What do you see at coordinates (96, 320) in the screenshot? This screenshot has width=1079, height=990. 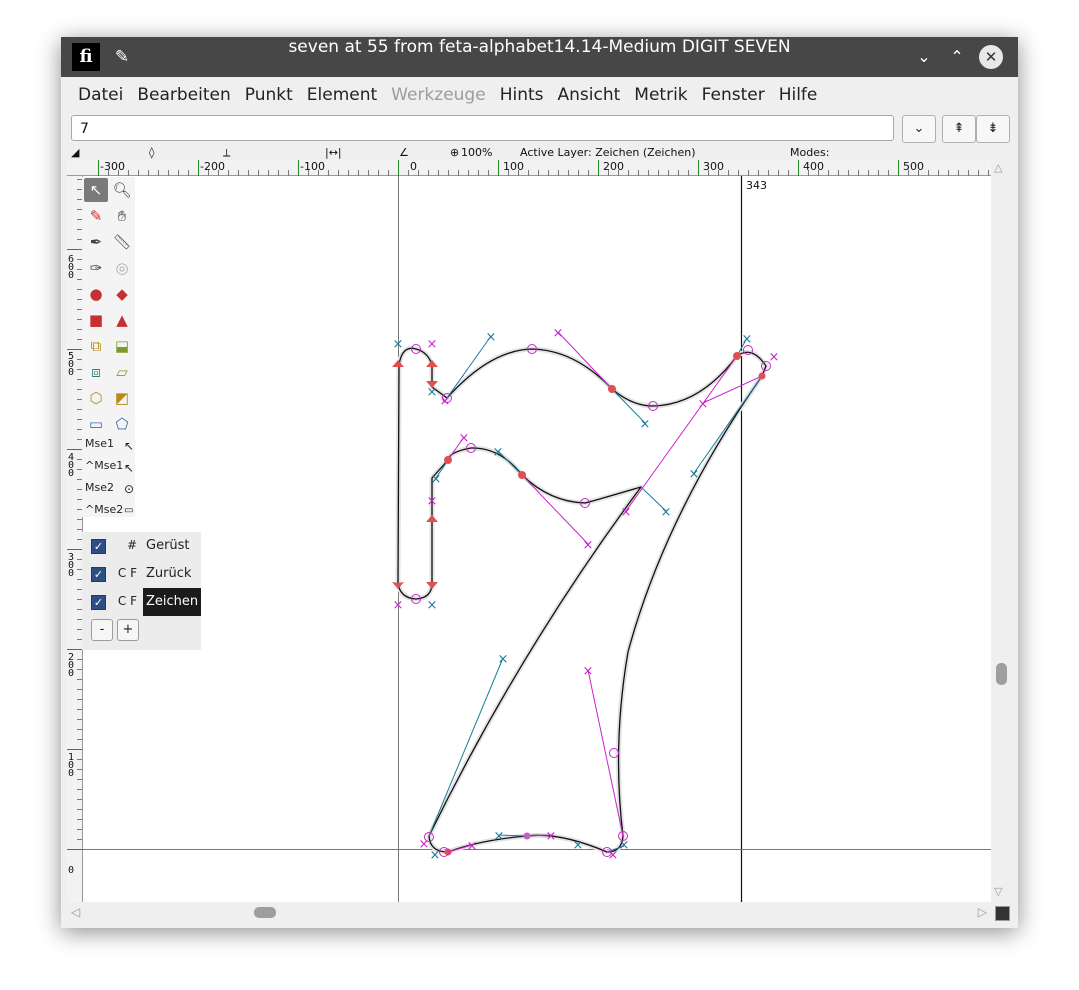 I see `corner-point-tool-icon: ■` at bounding box center [96, 320].